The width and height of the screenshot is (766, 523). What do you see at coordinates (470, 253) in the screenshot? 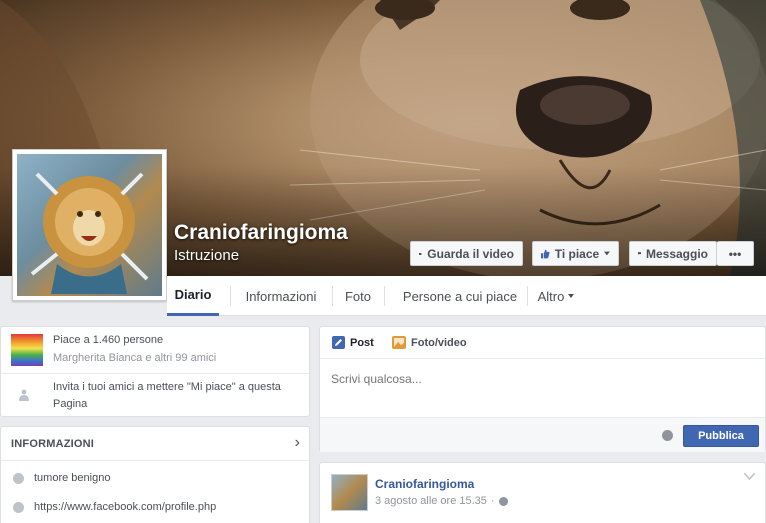
I see `watch-video-label: Guarda il video` at bounding box center [470, 253].